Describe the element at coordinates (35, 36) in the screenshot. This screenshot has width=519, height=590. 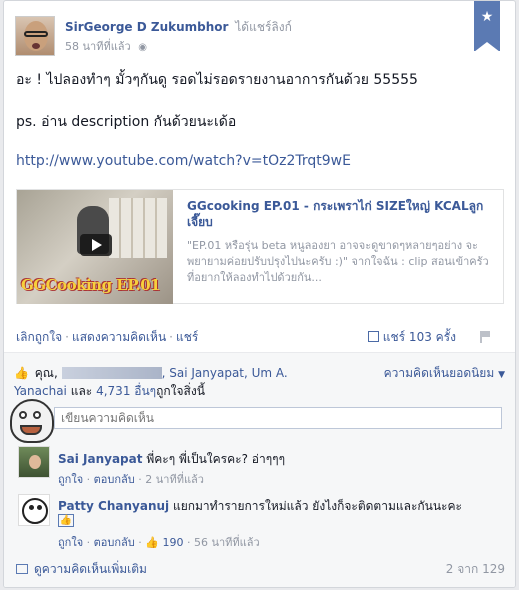
I see `author-avatar` at that location.